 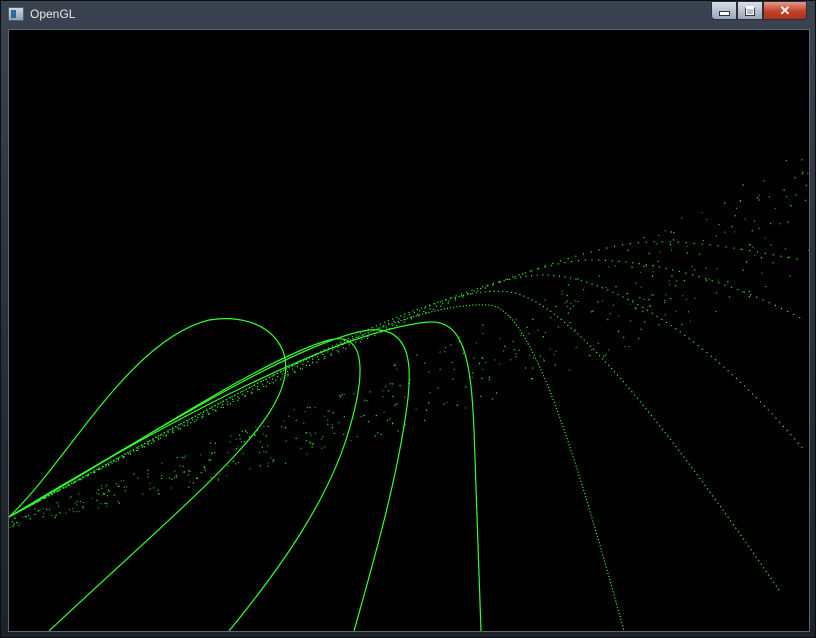 I want to click on title-bar: OpenGL ✕, so click(x=408, y=14).